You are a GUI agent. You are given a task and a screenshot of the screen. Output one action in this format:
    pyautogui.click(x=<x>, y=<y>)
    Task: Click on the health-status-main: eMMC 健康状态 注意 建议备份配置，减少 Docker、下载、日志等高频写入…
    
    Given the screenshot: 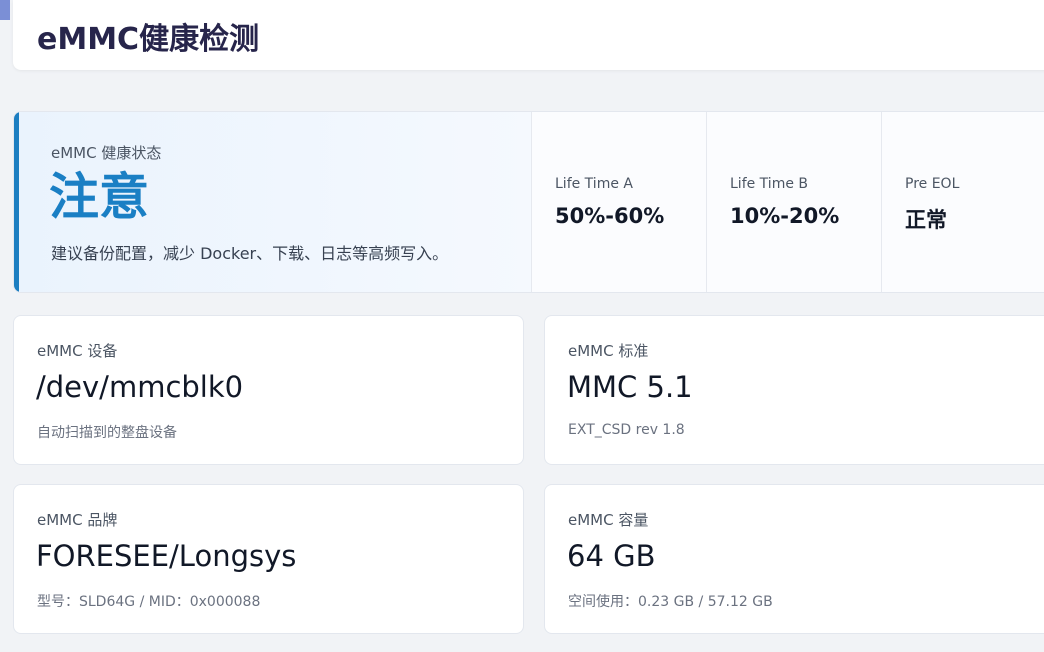 What is the action you would take?
    pyautogui.click(x=273, y=202)
    